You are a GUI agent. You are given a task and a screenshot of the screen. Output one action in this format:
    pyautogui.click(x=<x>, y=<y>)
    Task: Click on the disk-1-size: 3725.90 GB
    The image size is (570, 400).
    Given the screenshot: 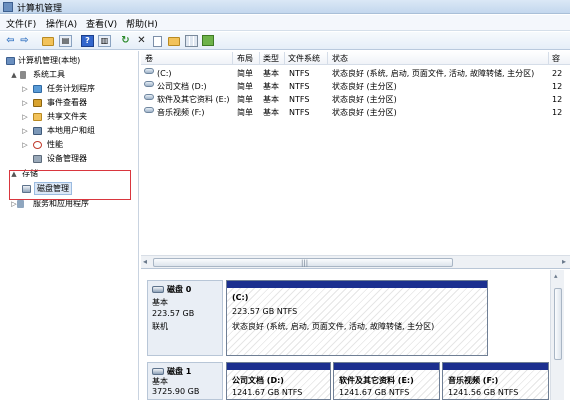 What is the action you would take?
    pyautogui.click(x=176, y=391)
    